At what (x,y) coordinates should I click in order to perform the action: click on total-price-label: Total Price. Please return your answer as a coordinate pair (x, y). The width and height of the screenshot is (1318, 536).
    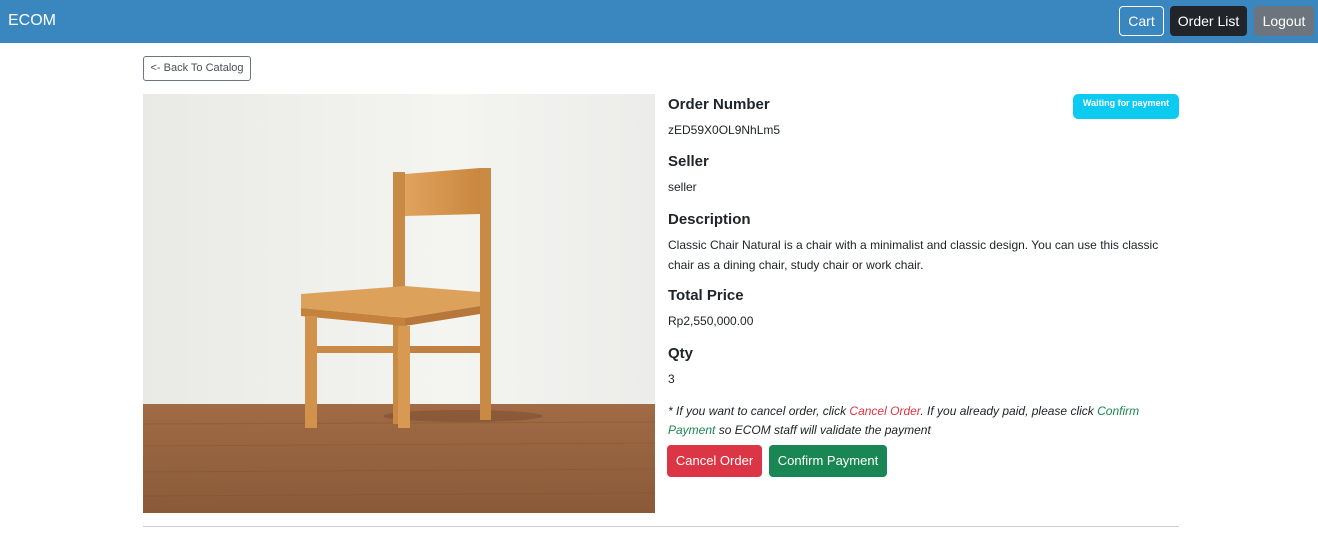
    Looking at the image, I should click on (706, 295).